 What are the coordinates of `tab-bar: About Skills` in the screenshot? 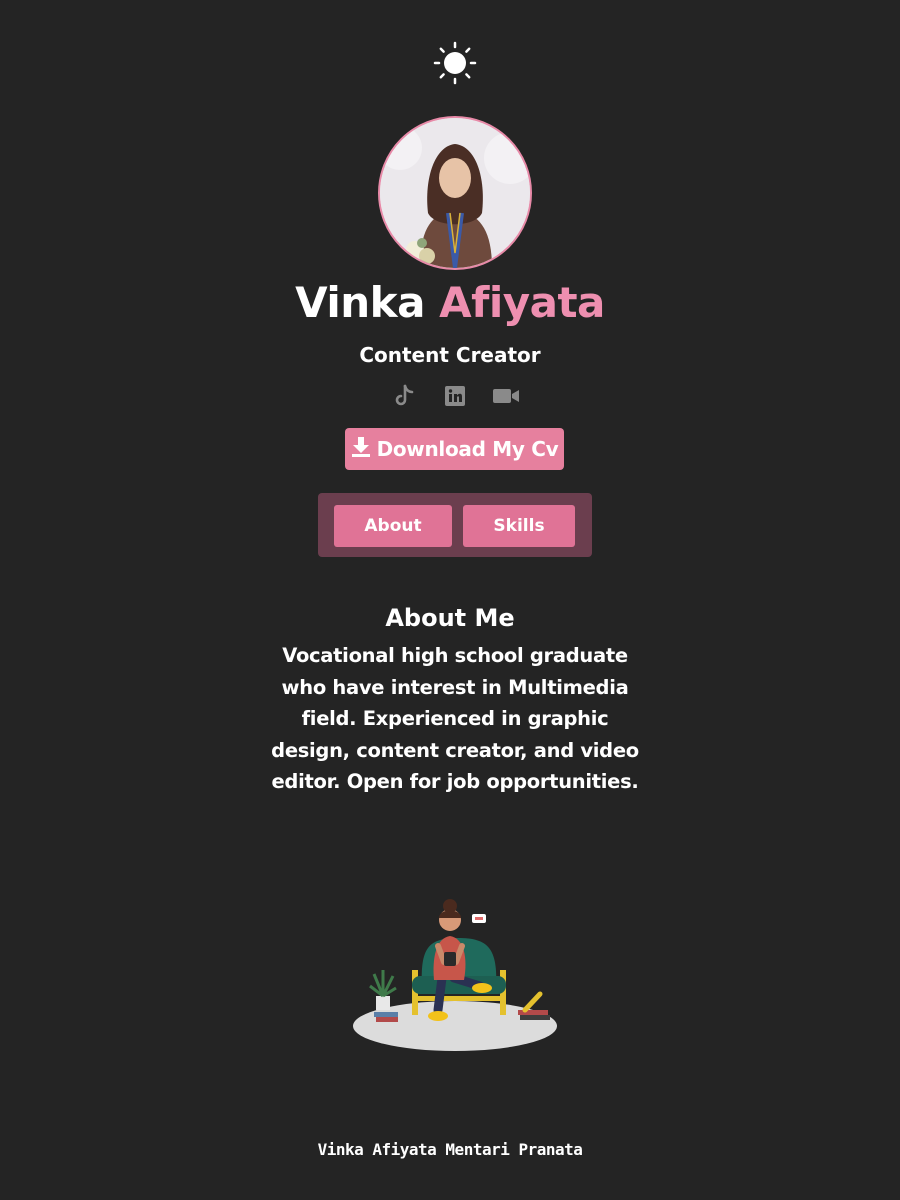 It's located at (455, 525).